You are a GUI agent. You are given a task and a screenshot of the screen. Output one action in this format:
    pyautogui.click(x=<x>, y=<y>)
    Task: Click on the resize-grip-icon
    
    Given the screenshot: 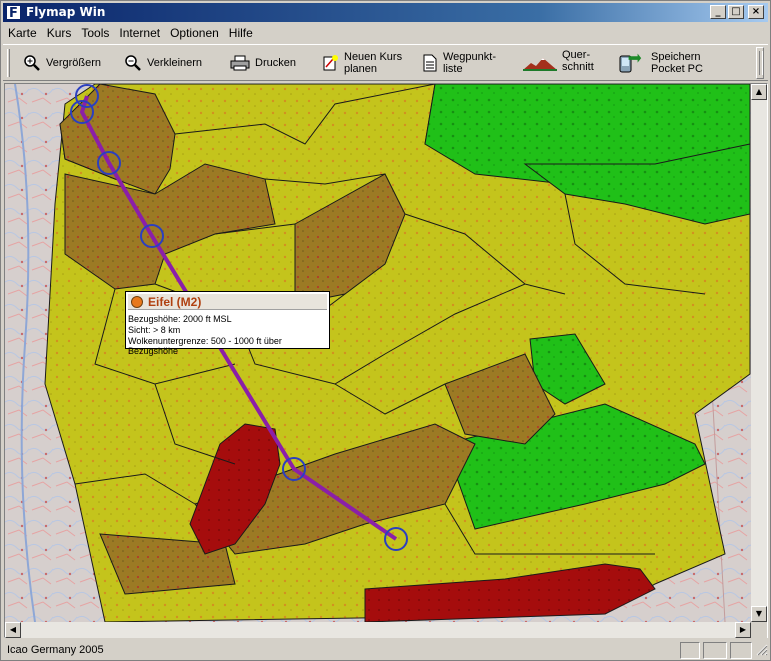 What is the action you would take?
    pyautogui.click(x=762, y=650)
    